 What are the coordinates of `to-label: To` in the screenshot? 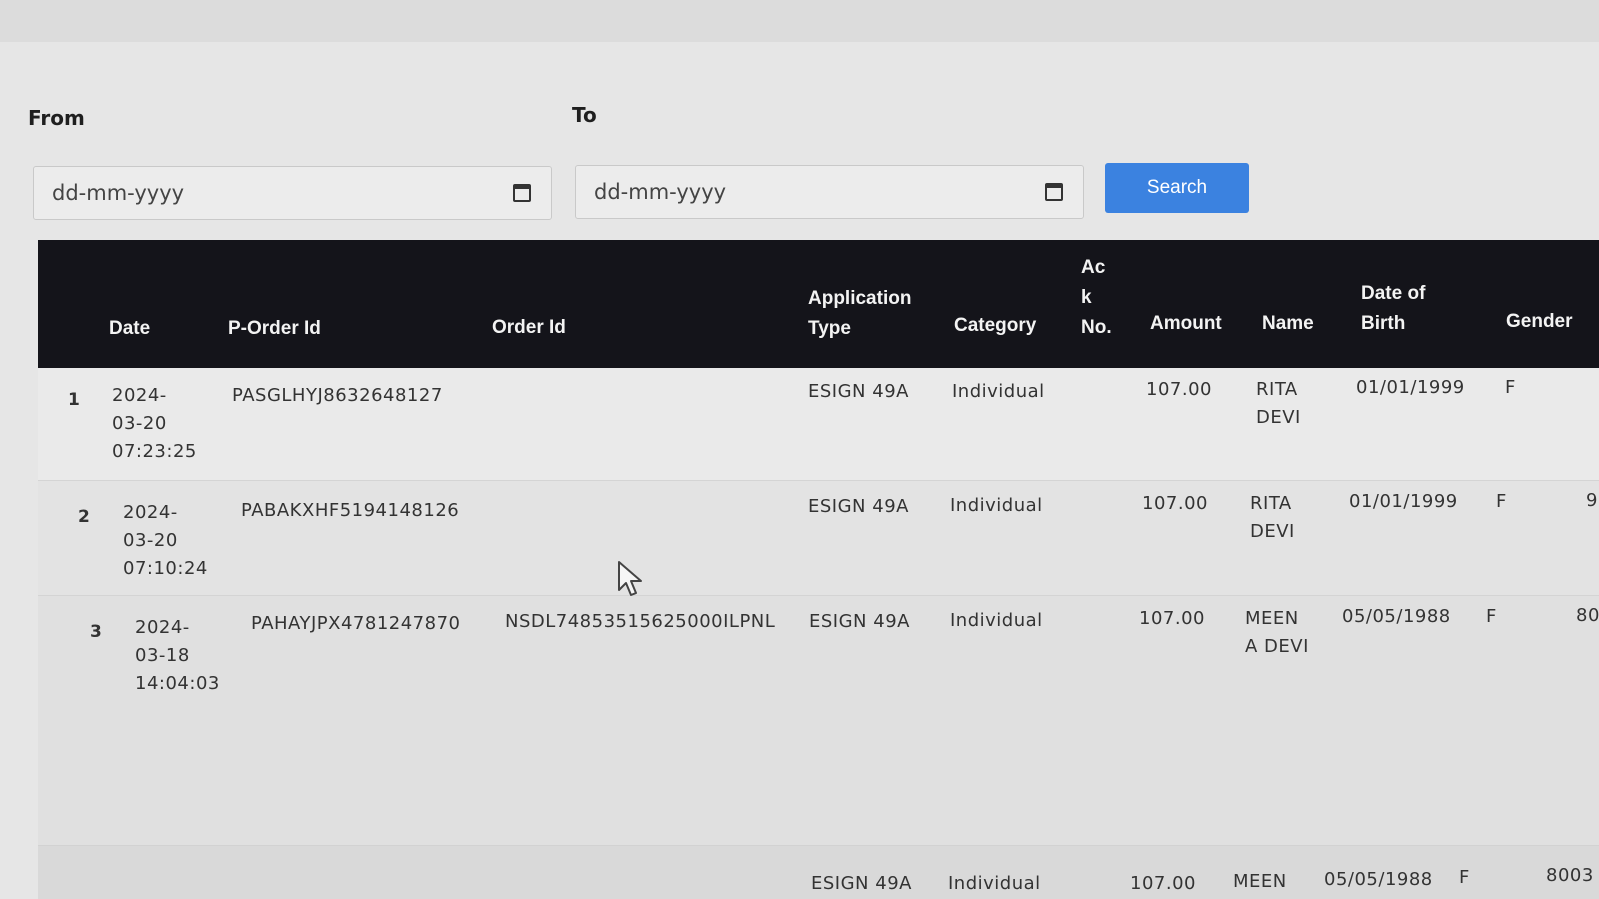 It's located at (584, 115).